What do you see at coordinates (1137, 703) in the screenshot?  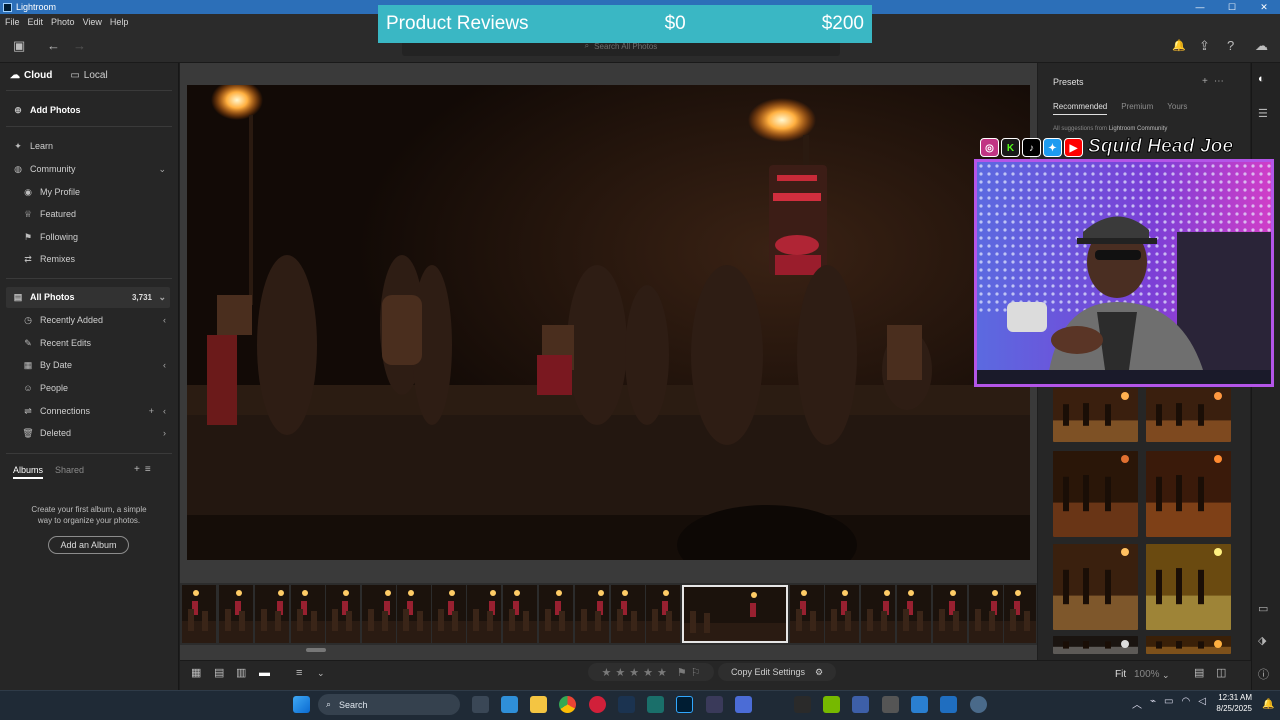 I see `tray-chevron-up-icon: ︿` at bounding box center [1137, 703].